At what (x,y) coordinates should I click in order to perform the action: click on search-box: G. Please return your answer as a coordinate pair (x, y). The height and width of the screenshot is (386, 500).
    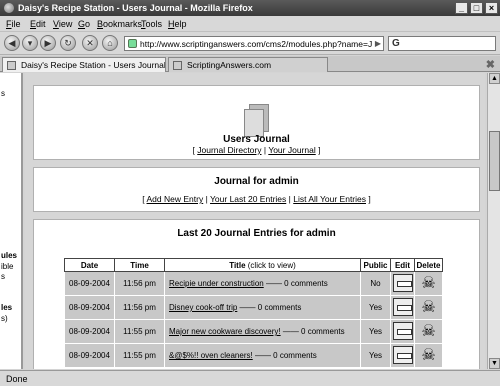
    Looking at the image, I should click on (442, 43).